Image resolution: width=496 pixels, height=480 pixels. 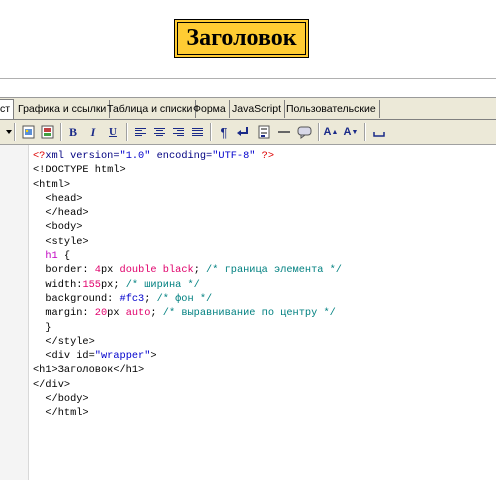 I want to click on arrow-down-icon: ▼, so click(x=355, y=132).